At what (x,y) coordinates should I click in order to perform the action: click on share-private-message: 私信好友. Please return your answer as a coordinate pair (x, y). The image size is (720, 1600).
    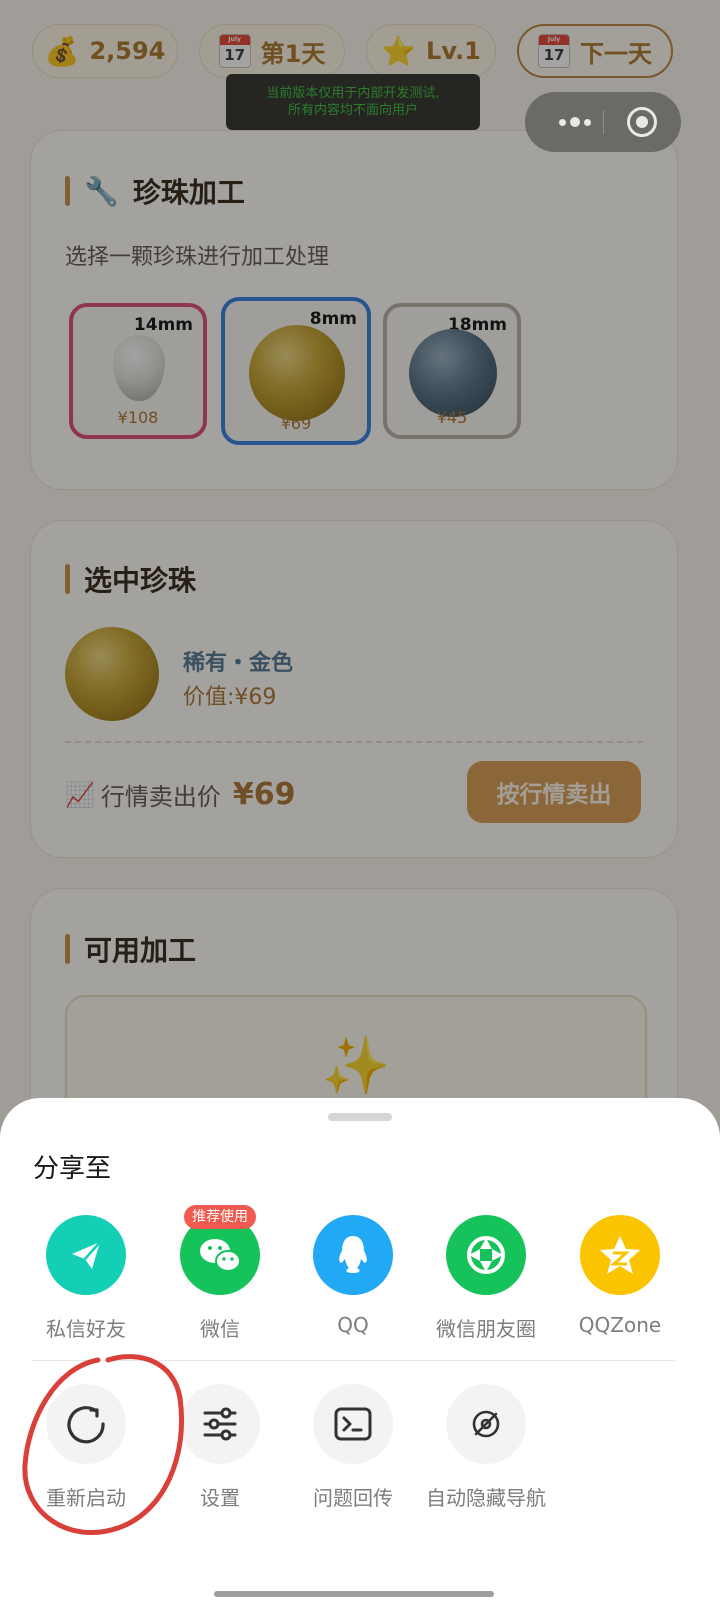
    Looking at the image, I should click on (86, 1278).